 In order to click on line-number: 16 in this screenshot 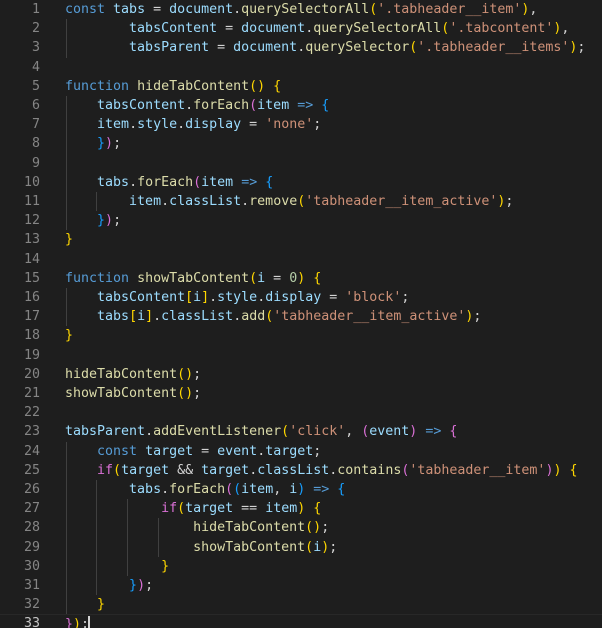, I will do `click(20, 297)`.